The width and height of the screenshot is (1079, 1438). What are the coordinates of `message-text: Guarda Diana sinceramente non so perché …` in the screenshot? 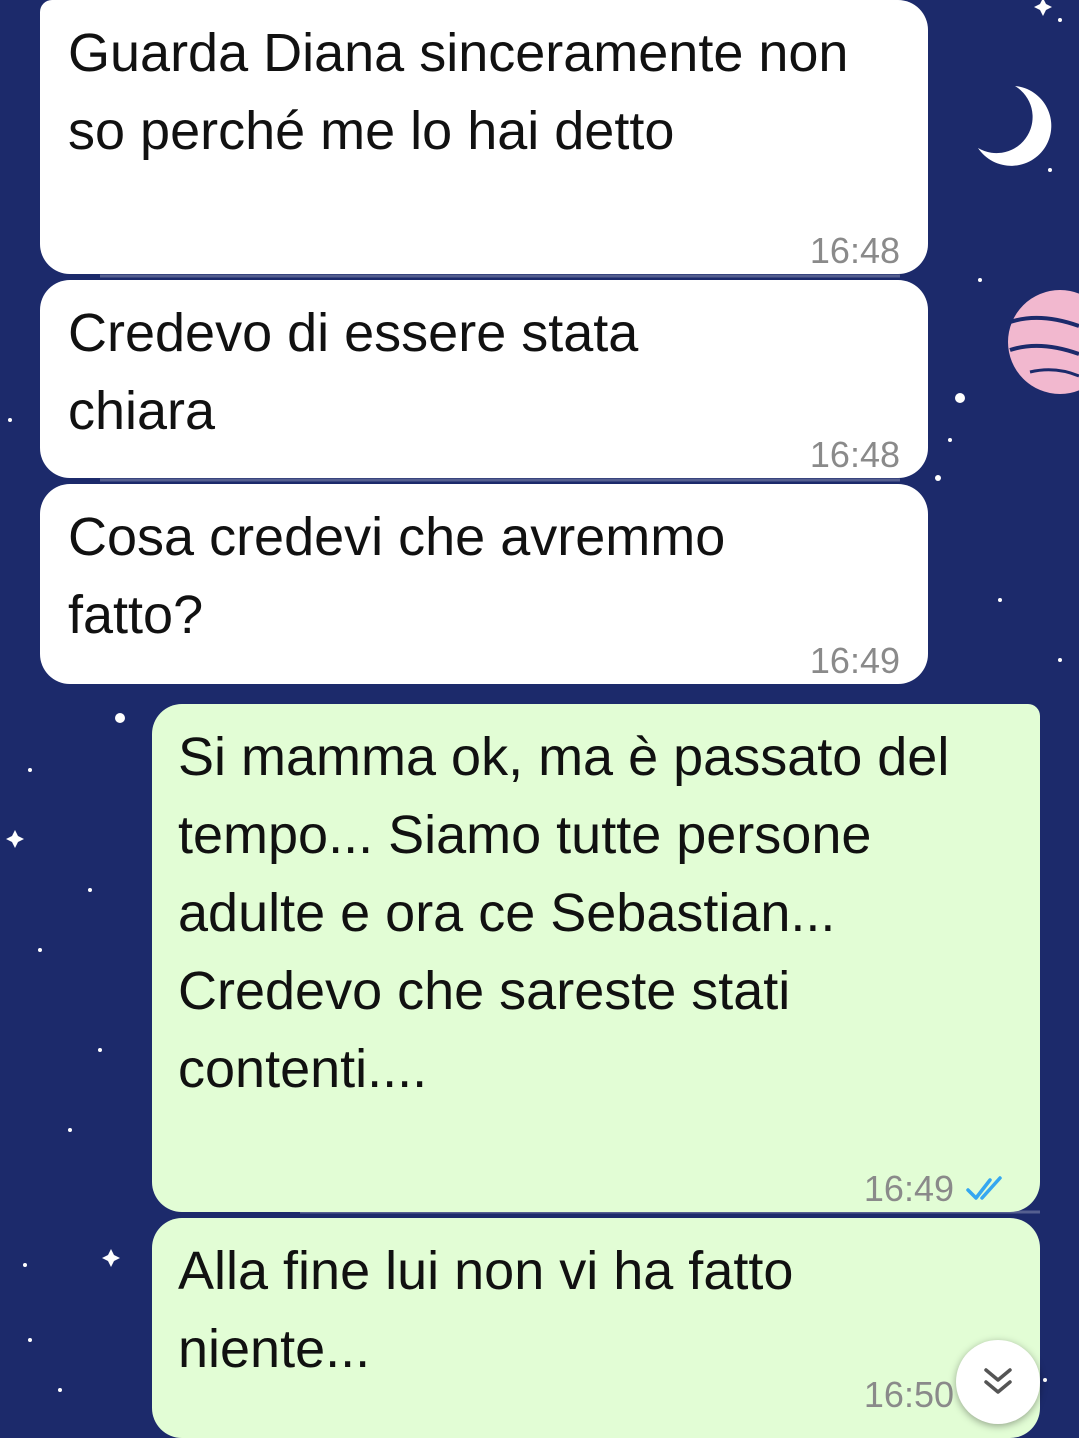 It's located at (458, 92).